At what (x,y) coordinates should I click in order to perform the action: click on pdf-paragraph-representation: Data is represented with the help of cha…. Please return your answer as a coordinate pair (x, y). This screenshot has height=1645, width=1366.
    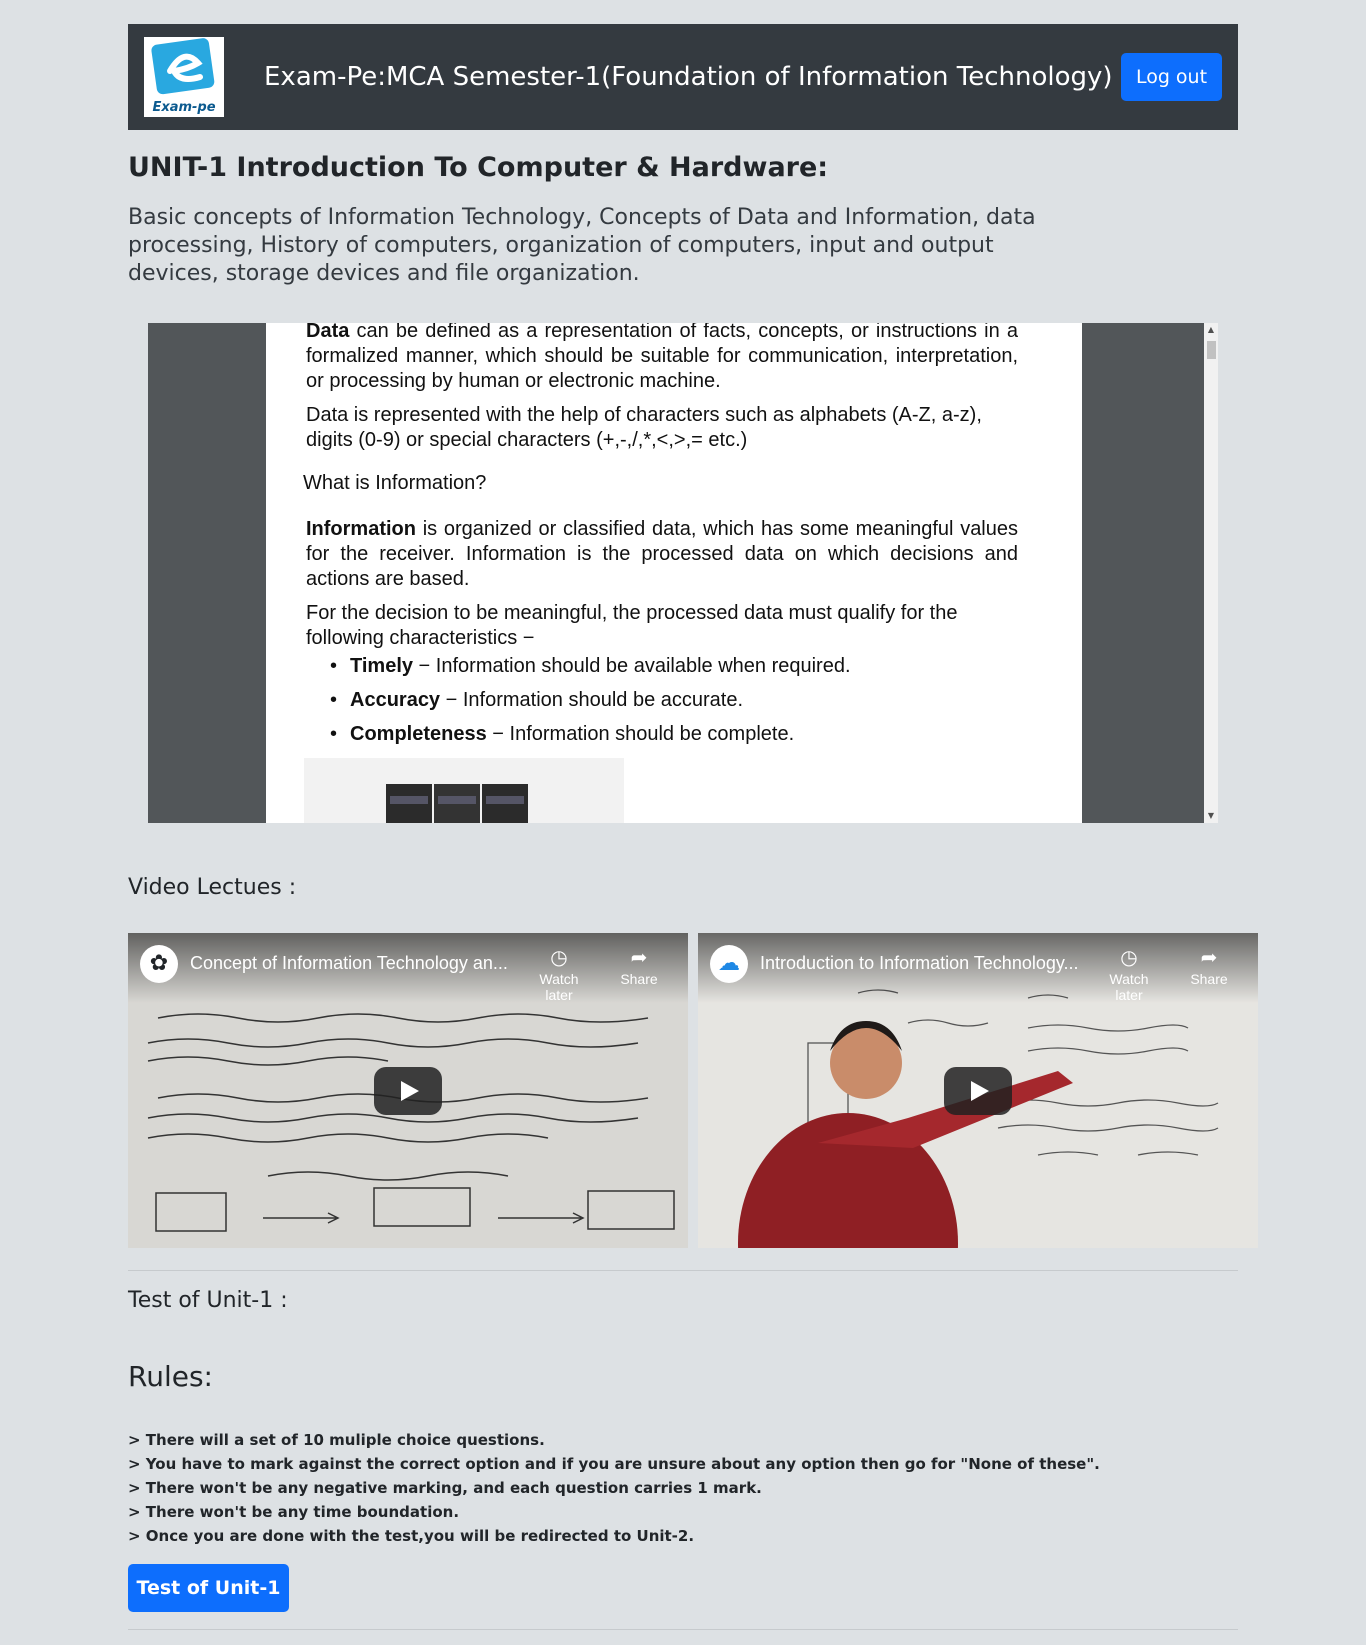
    Looking at the image, I should click on (644, 427).